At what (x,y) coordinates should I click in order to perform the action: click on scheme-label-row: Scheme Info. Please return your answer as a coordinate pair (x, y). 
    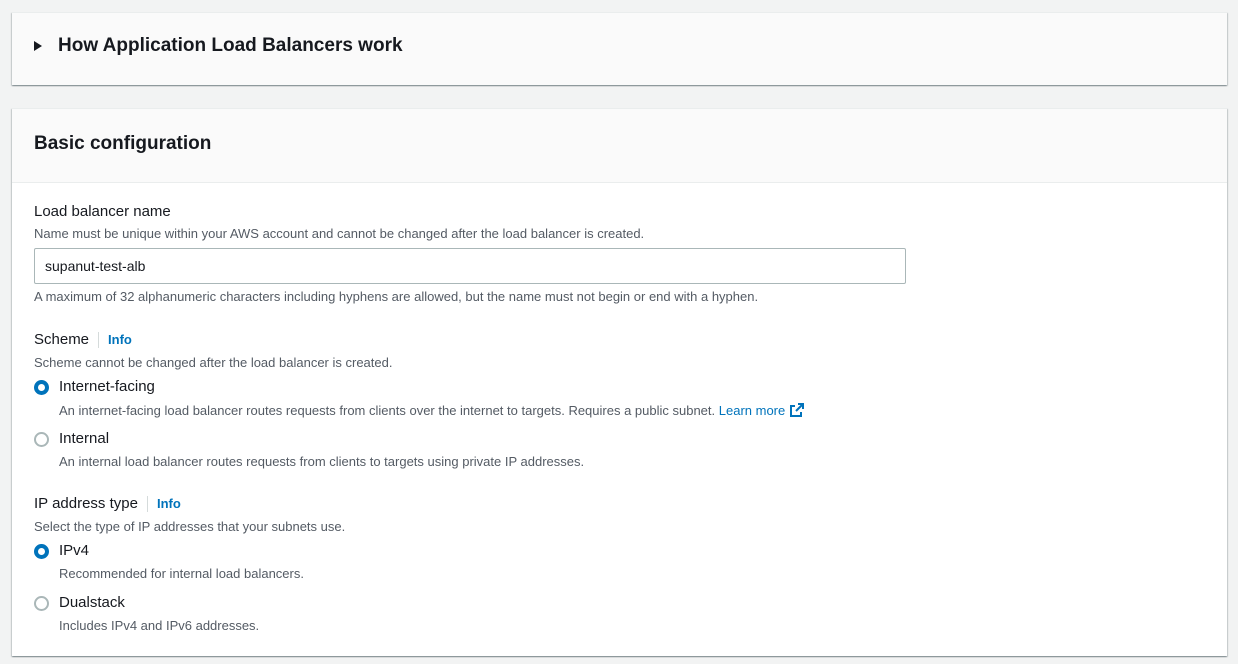
    Looking at the image, I should click on (83, 339).